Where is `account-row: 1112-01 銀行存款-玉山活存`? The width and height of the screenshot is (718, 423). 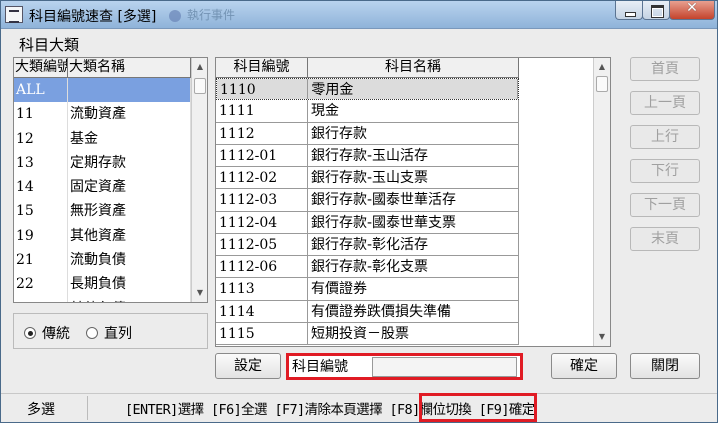 account-row: 1112-01 銀行存款-玉山活存 is located at coordinates (367, 155).